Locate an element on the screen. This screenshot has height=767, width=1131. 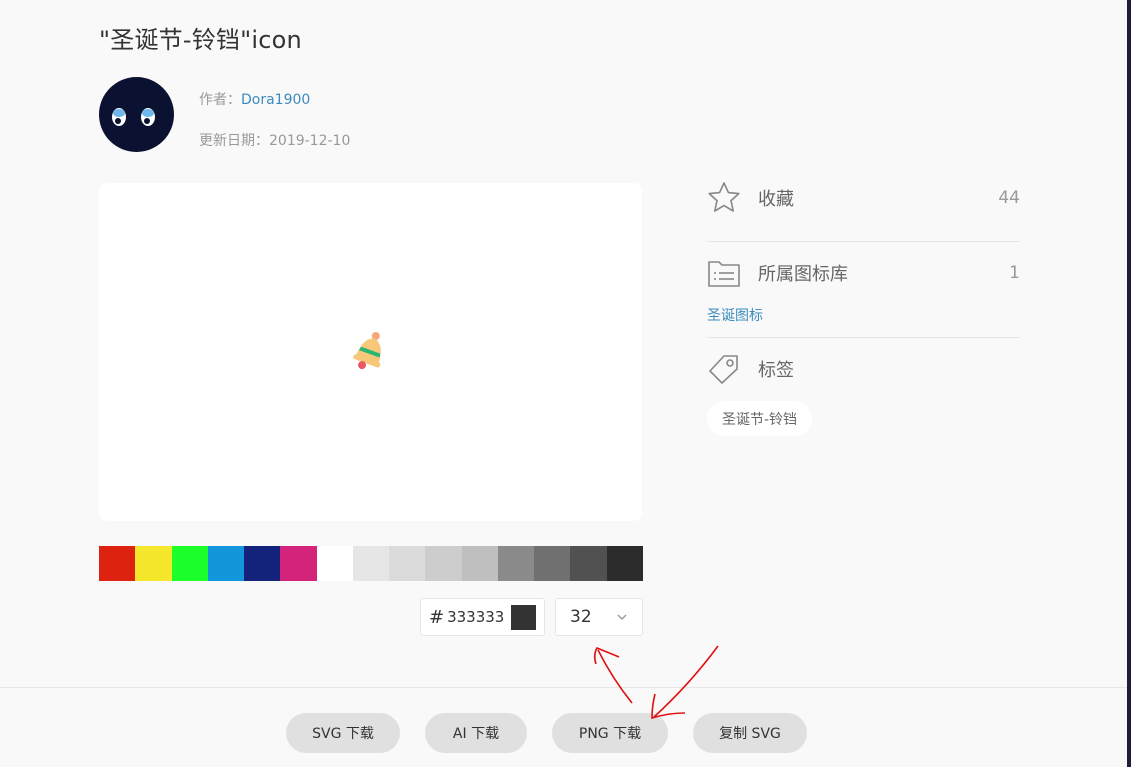
hex-value: 333333 is located at coordinates (478, 617).